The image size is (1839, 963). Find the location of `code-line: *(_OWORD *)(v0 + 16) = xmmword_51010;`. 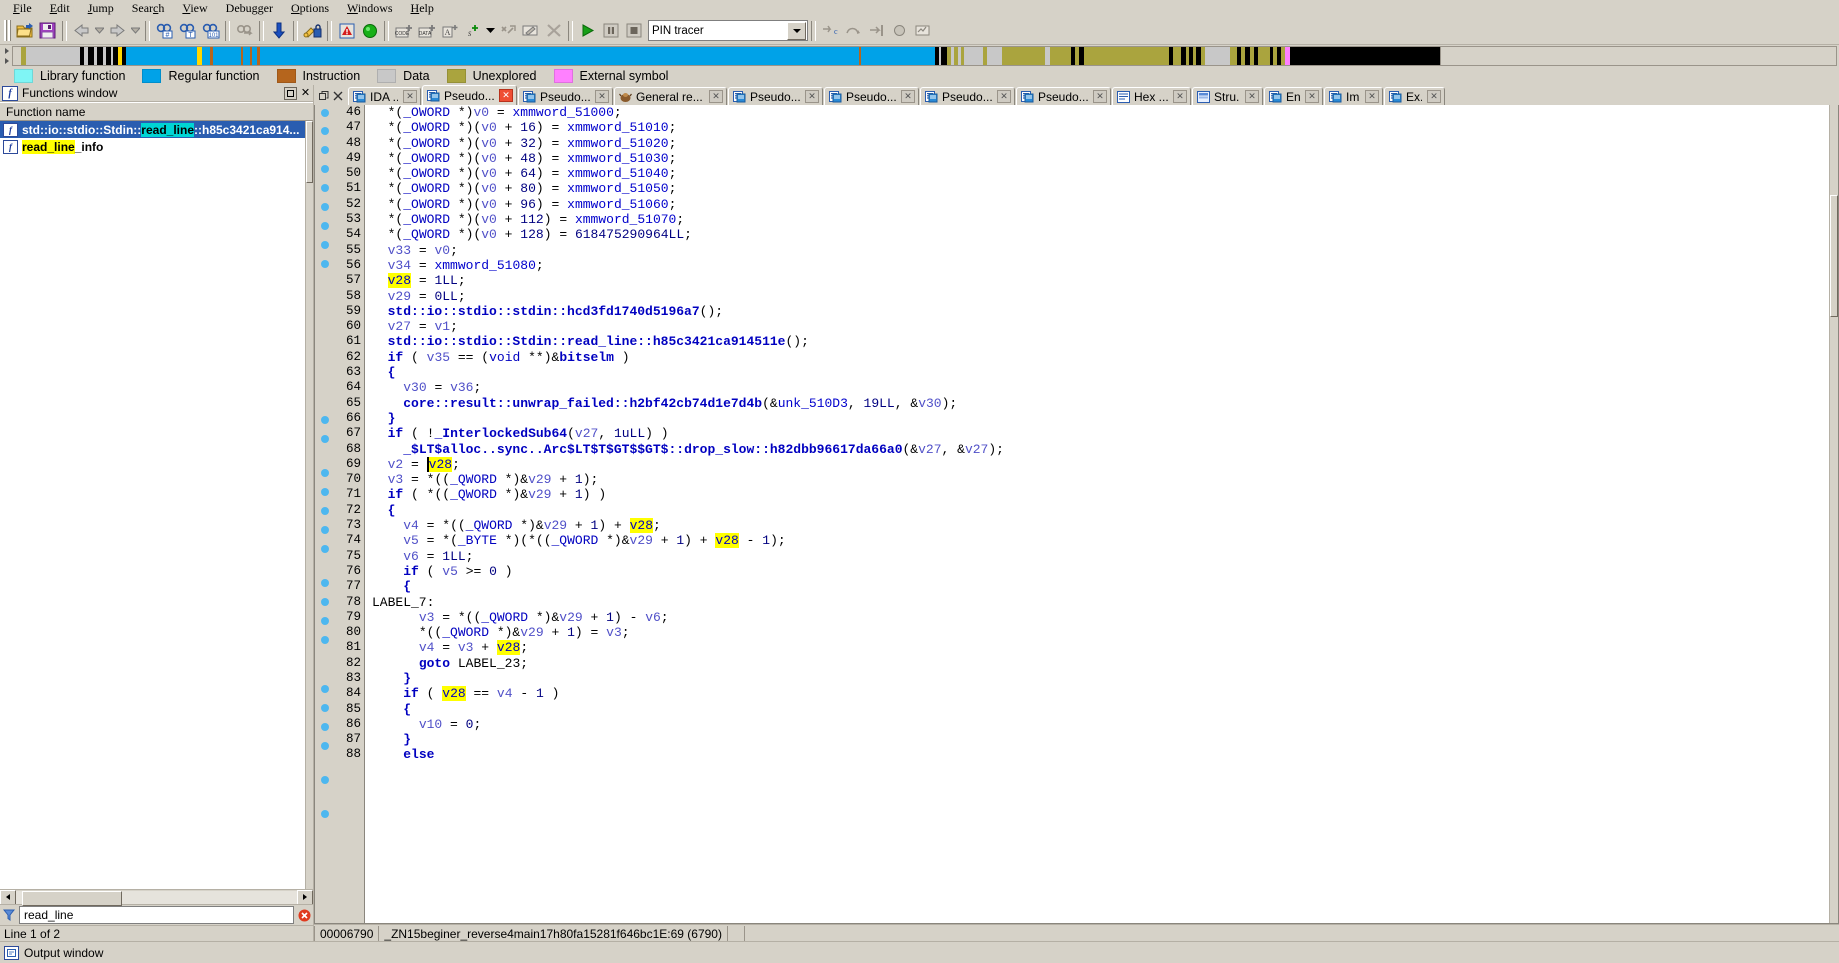

code-line: *(_OWORD *)(v0 + 16) = xmmword_51010; is located at coordinates (1105, 127).